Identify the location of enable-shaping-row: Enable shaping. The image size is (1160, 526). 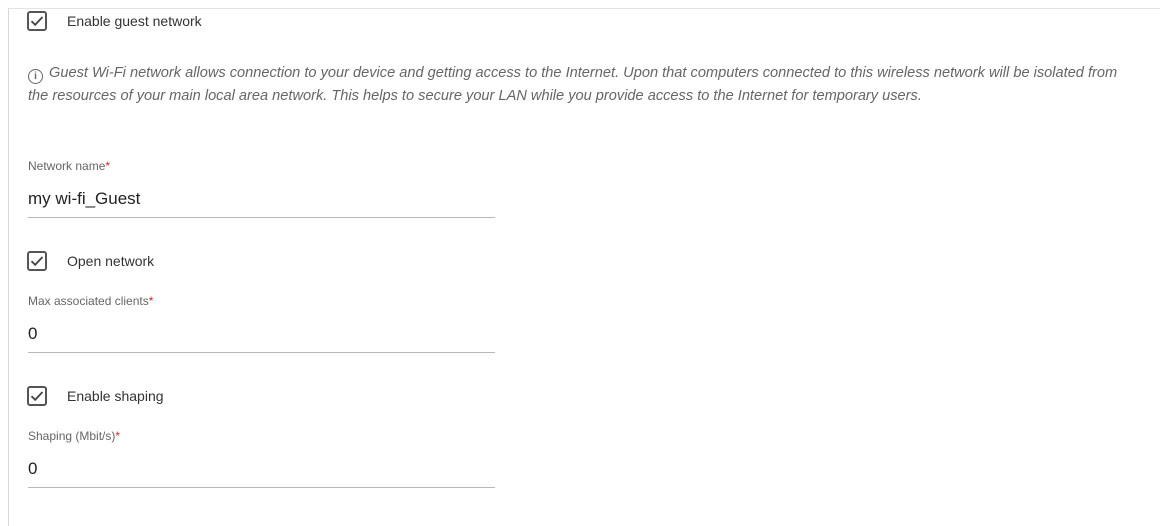
(95, 396).